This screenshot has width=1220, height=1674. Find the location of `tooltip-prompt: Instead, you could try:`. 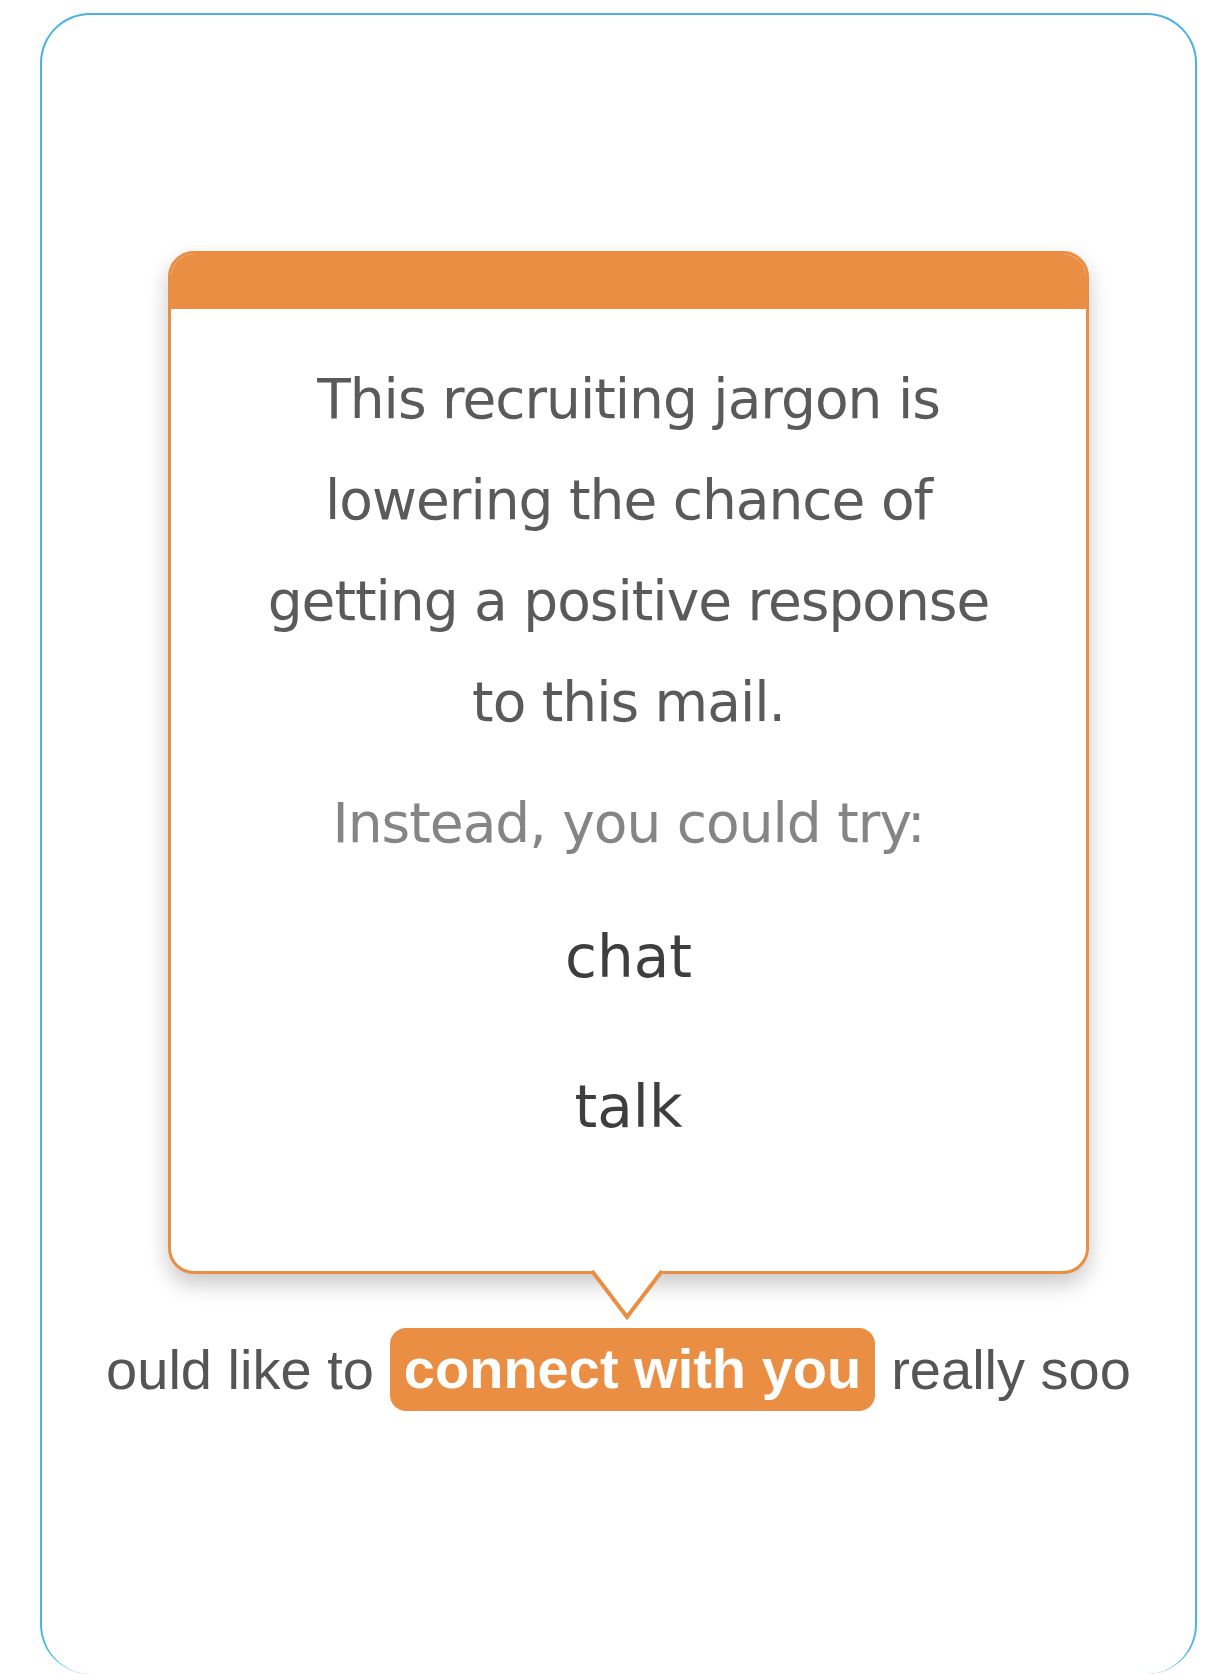

tooltip-prompt: Instead, you could try: is located at coordinates (628, 823).